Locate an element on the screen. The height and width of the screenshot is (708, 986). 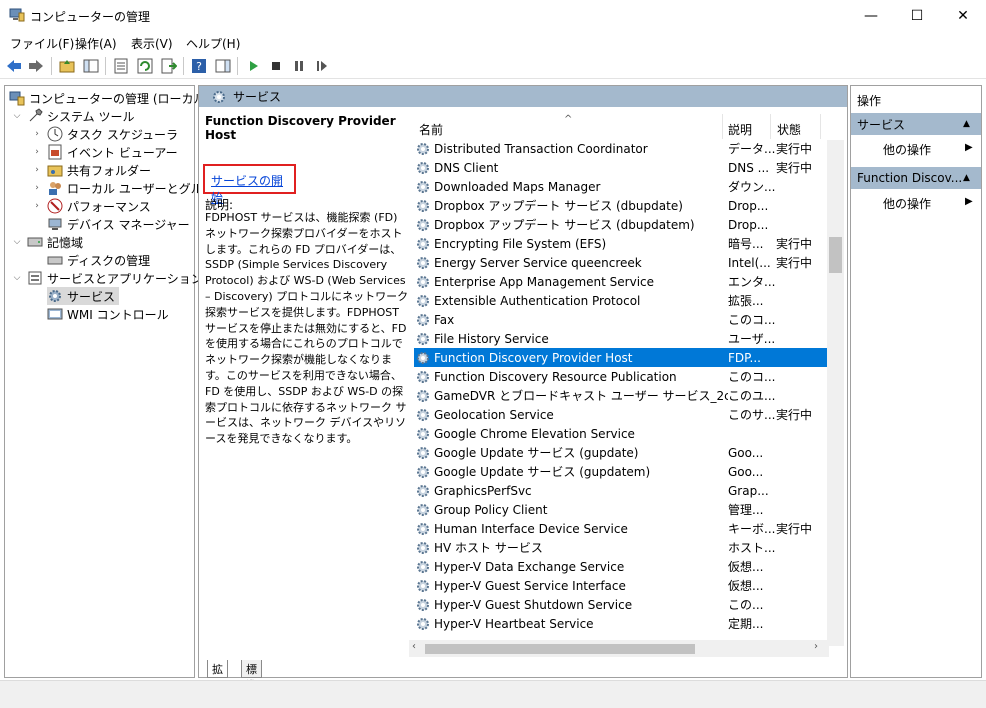
vertical-scroll-thumb is located at coordinates (835, 255).